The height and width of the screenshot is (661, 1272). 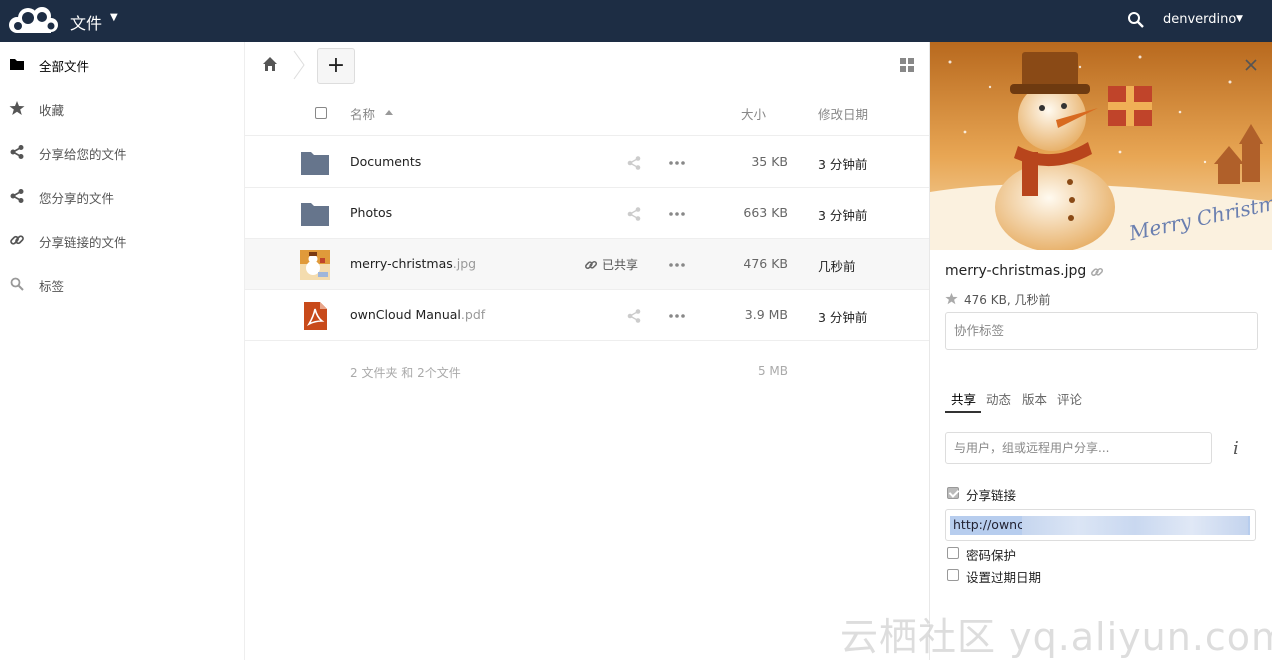 I want to click on sidebar-item-label: 全部文件, so click(x=64, y=66).